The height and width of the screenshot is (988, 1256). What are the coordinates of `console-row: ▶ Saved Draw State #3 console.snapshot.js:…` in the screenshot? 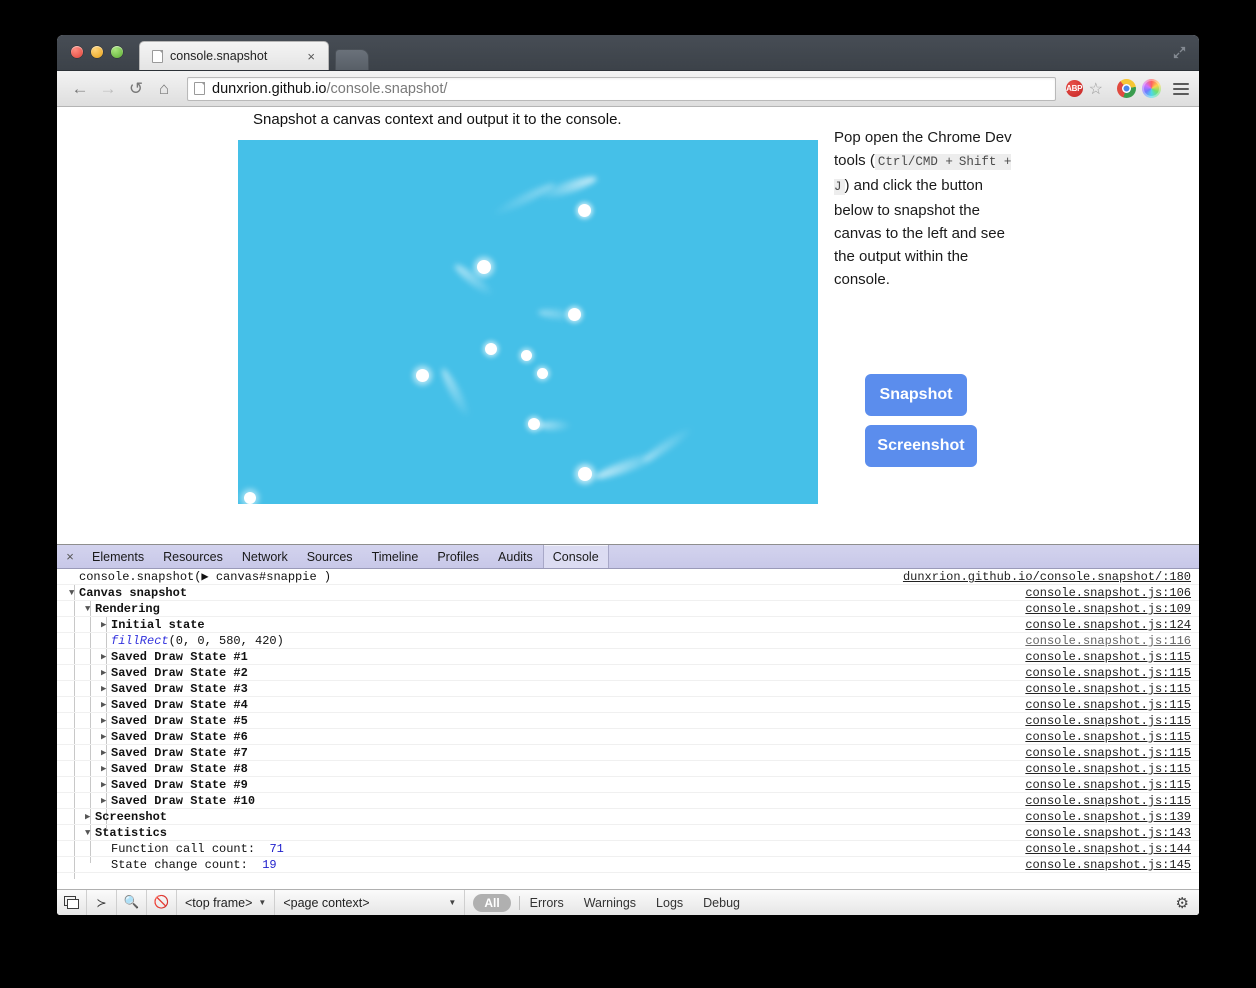 It's located at (628, 689).